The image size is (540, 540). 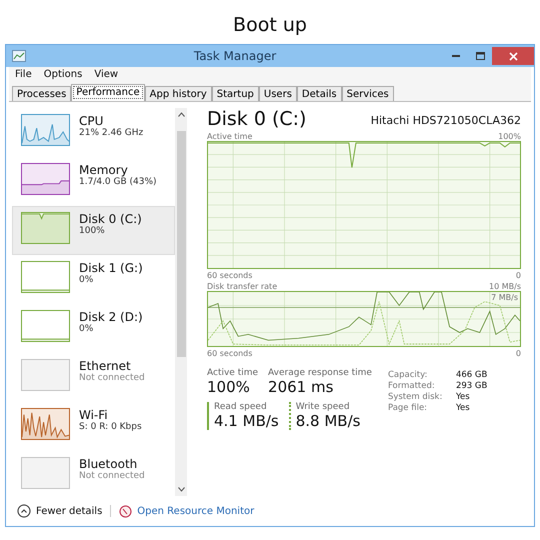 What do you see at coordinates (106, 74) in the screenshot?
I see `menu-item: View` at bounding box center [106, 74].